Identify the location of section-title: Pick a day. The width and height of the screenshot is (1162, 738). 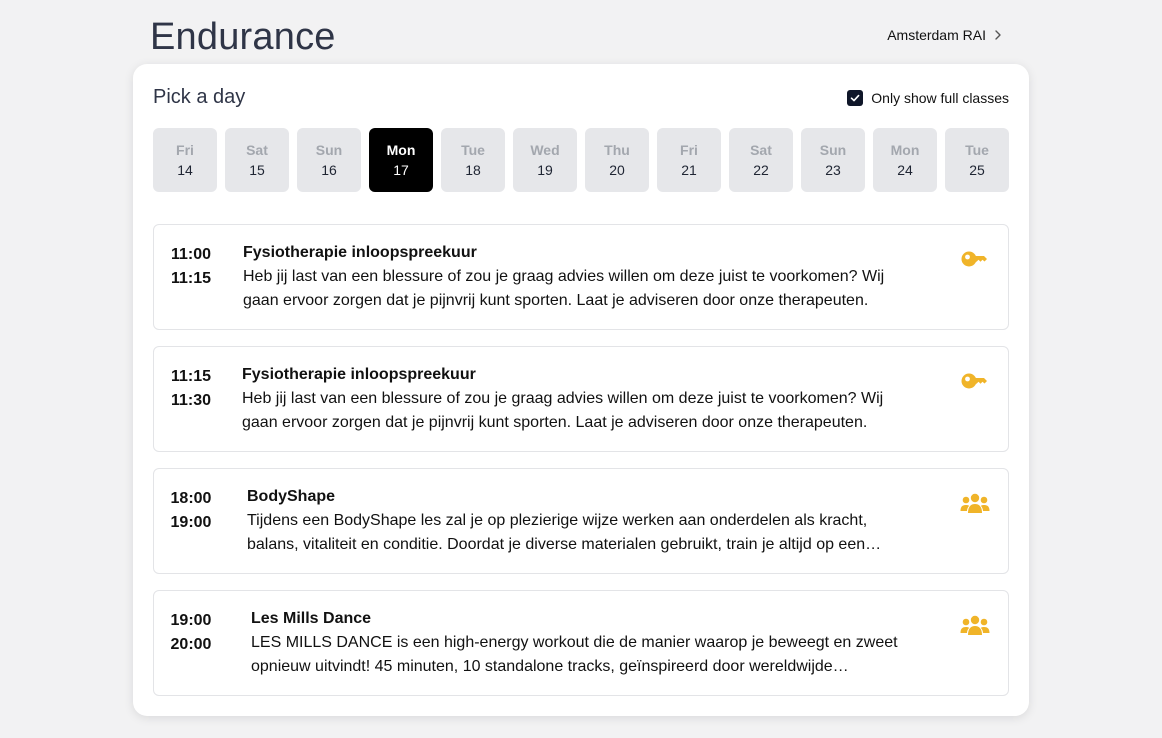
(199, 97).